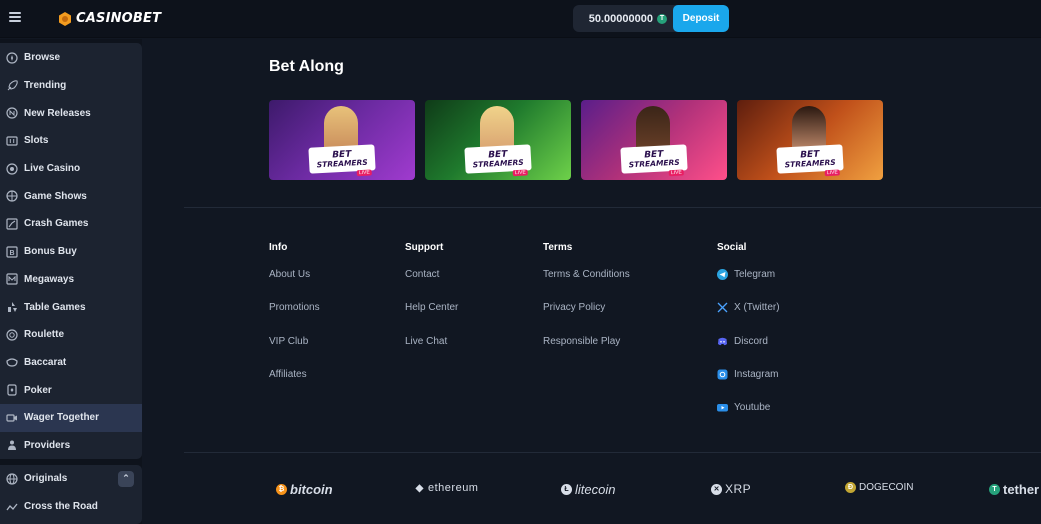  I want to click on menu-icon, so click(15, 17).